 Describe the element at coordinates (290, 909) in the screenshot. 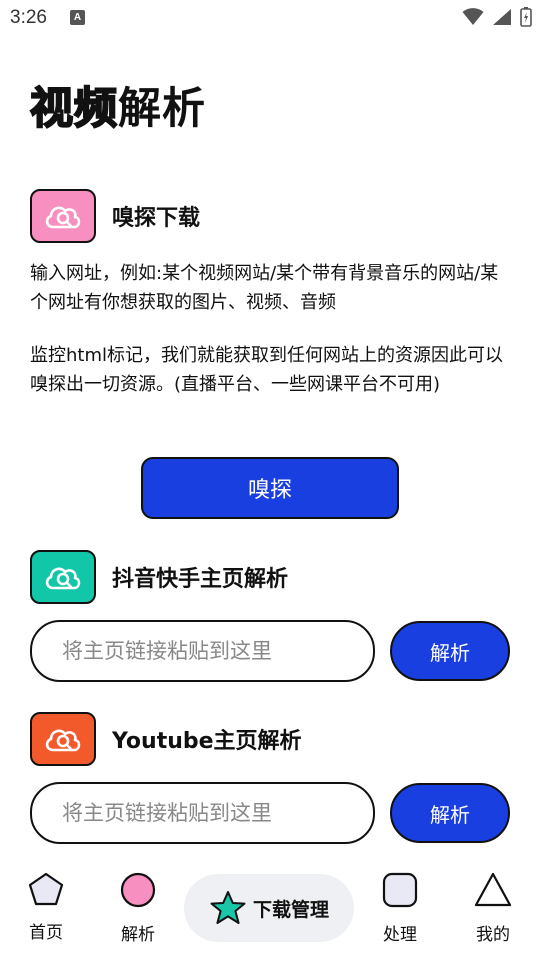

I see `nav-download-label: 下载管理` at that location.